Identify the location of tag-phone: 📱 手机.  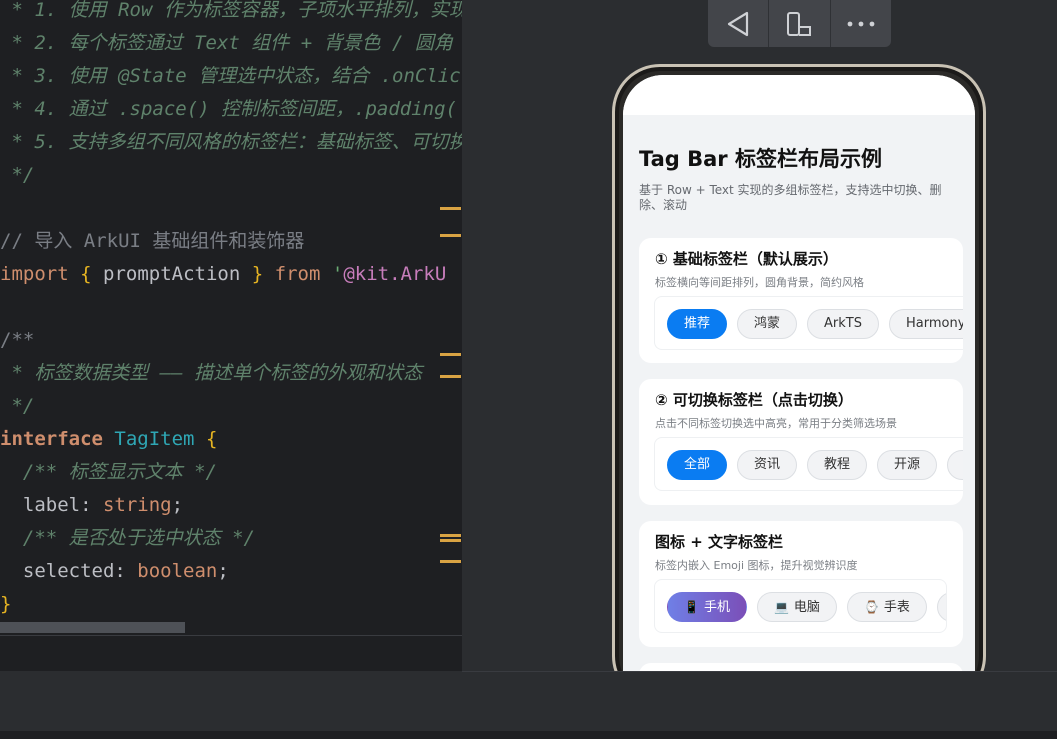
(707, 607).